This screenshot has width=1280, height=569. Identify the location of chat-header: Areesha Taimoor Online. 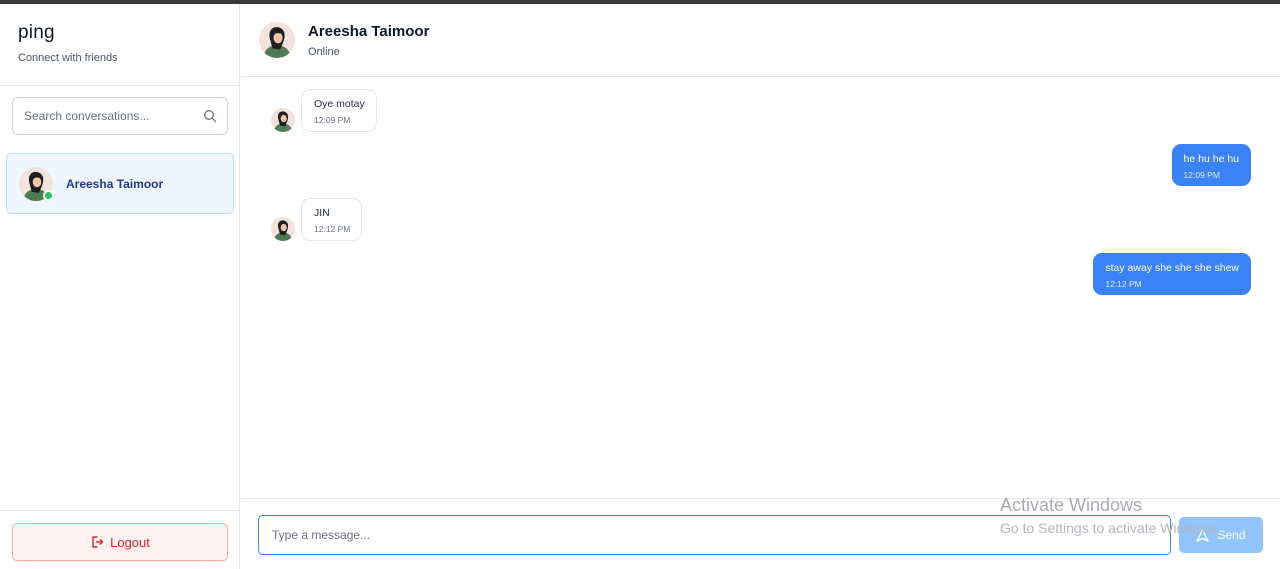
(760, 40).